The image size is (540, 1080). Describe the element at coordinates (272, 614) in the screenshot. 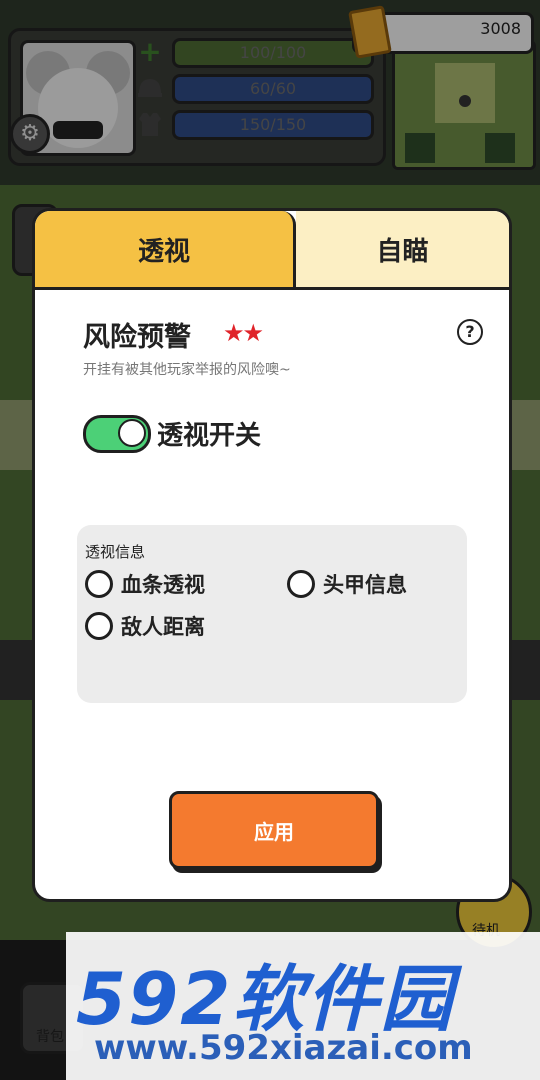

I see `see-through-info-panel: 透视信息 血条透视 头甲信息 敌人距离` at that location.